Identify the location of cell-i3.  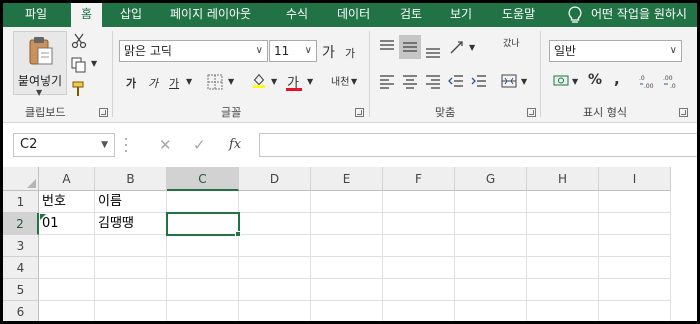
(635, 246).